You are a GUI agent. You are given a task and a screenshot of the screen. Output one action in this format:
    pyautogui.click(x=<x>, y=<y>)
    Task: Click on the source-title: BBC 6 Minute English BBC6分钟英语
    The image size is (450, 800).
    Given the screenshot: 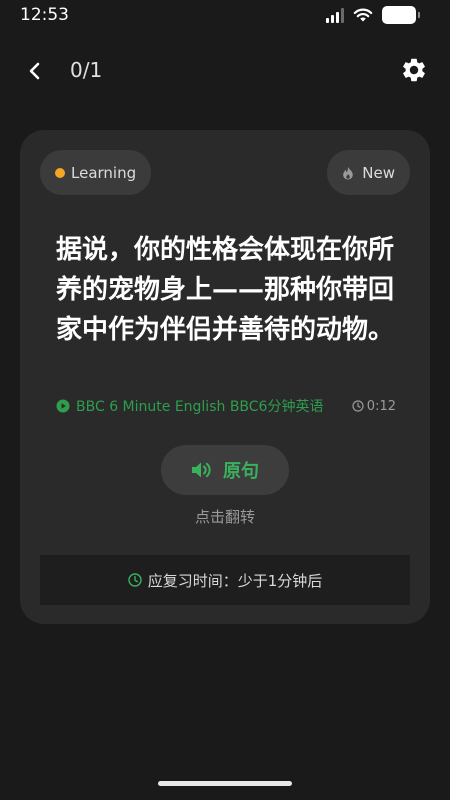 What is the action you would take?
    pyautogui.click(x=200, y=407)
    